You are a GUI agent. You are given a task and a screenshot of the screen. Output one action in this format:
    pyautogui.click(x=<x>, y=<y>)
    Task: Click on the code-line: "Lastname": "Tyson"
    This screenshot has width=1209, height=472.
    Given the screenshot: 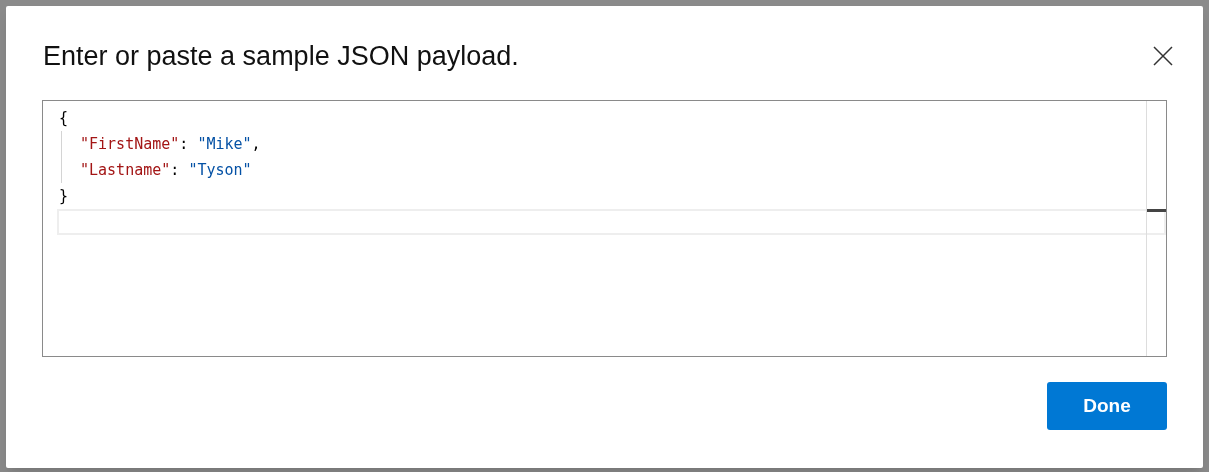 What is the action you would take?
    pyautogui.click(x=156, y=170)
    